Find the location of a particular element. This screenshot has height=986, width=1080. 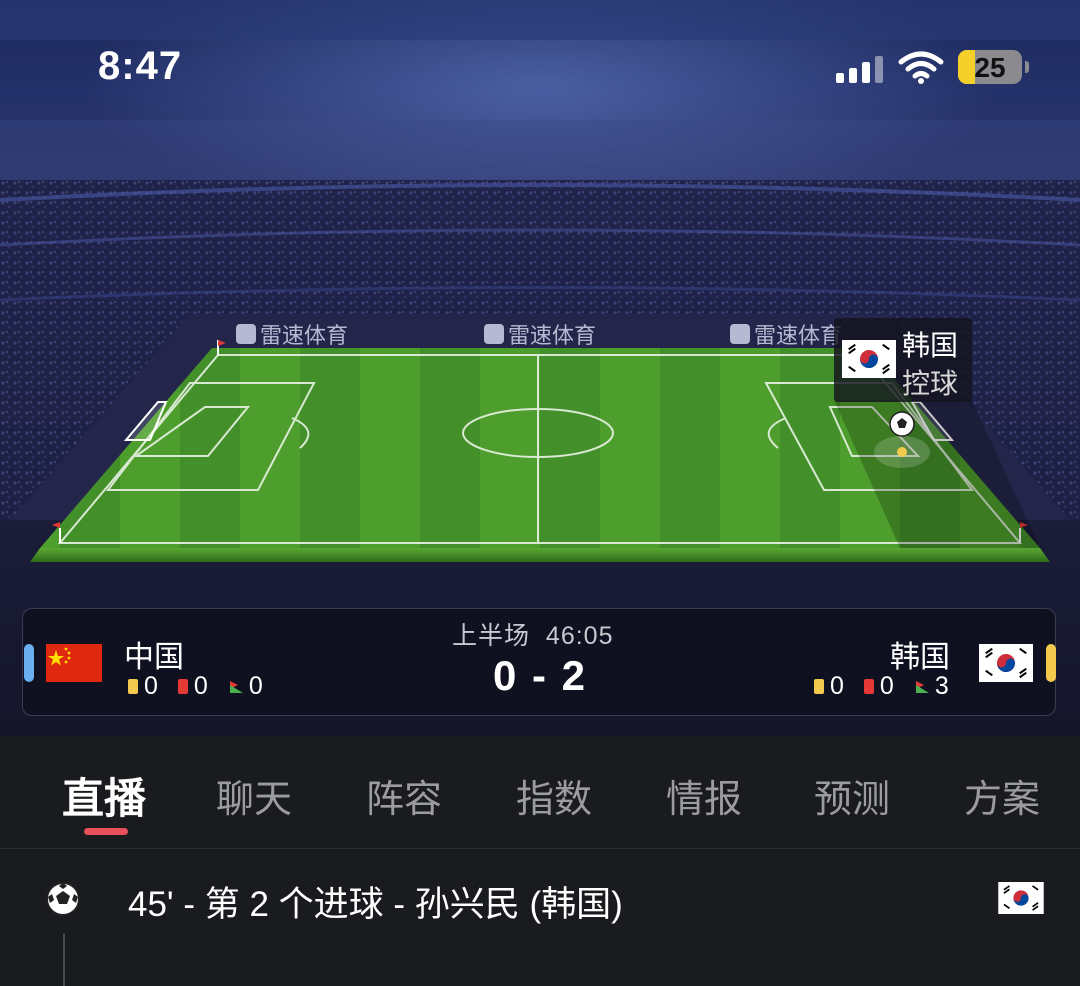

tab-chat: 聊天 is located at coordinates (254, 795).